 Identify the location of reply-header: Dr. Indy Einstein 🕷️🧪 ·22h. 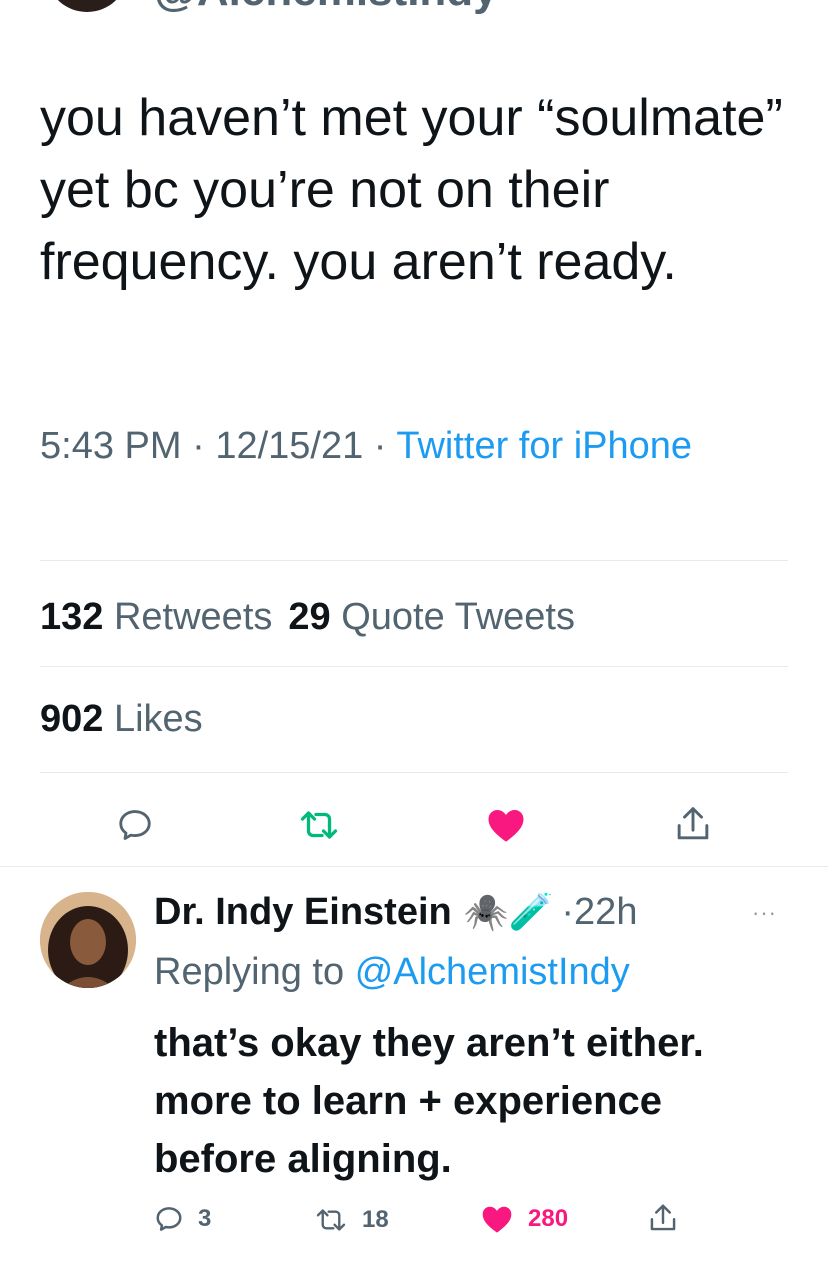
(395, 912).